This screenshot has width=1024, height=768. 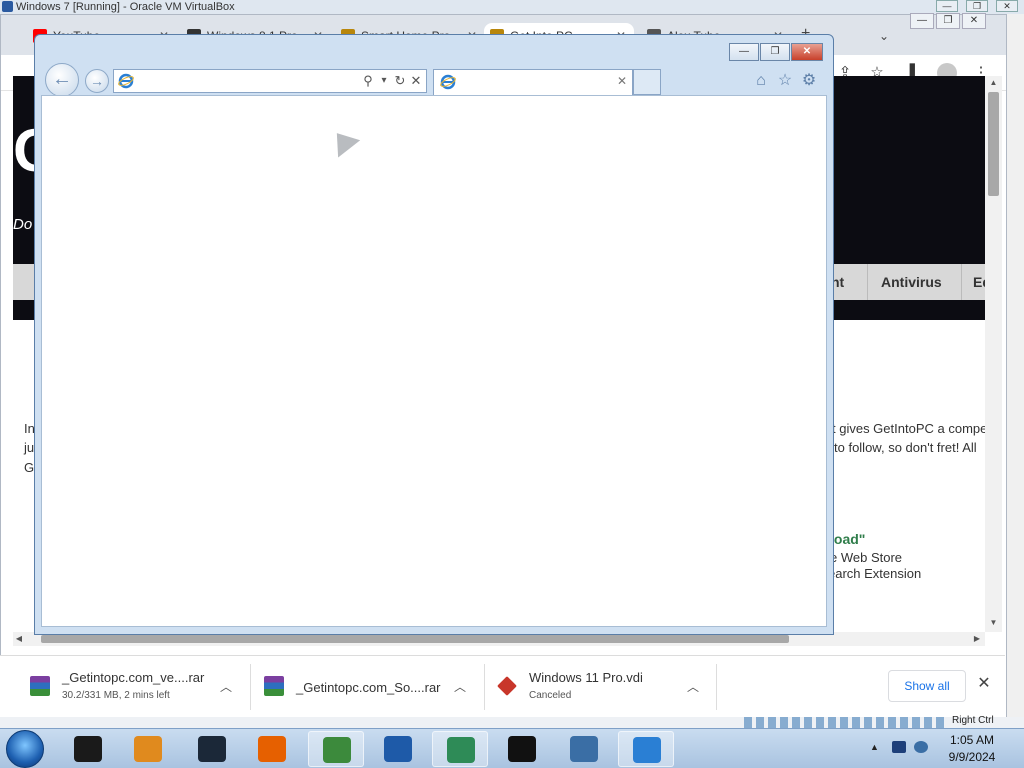 I want to click on chrome-window-controls: — ❐ ✕, so click(x=948, y=21).